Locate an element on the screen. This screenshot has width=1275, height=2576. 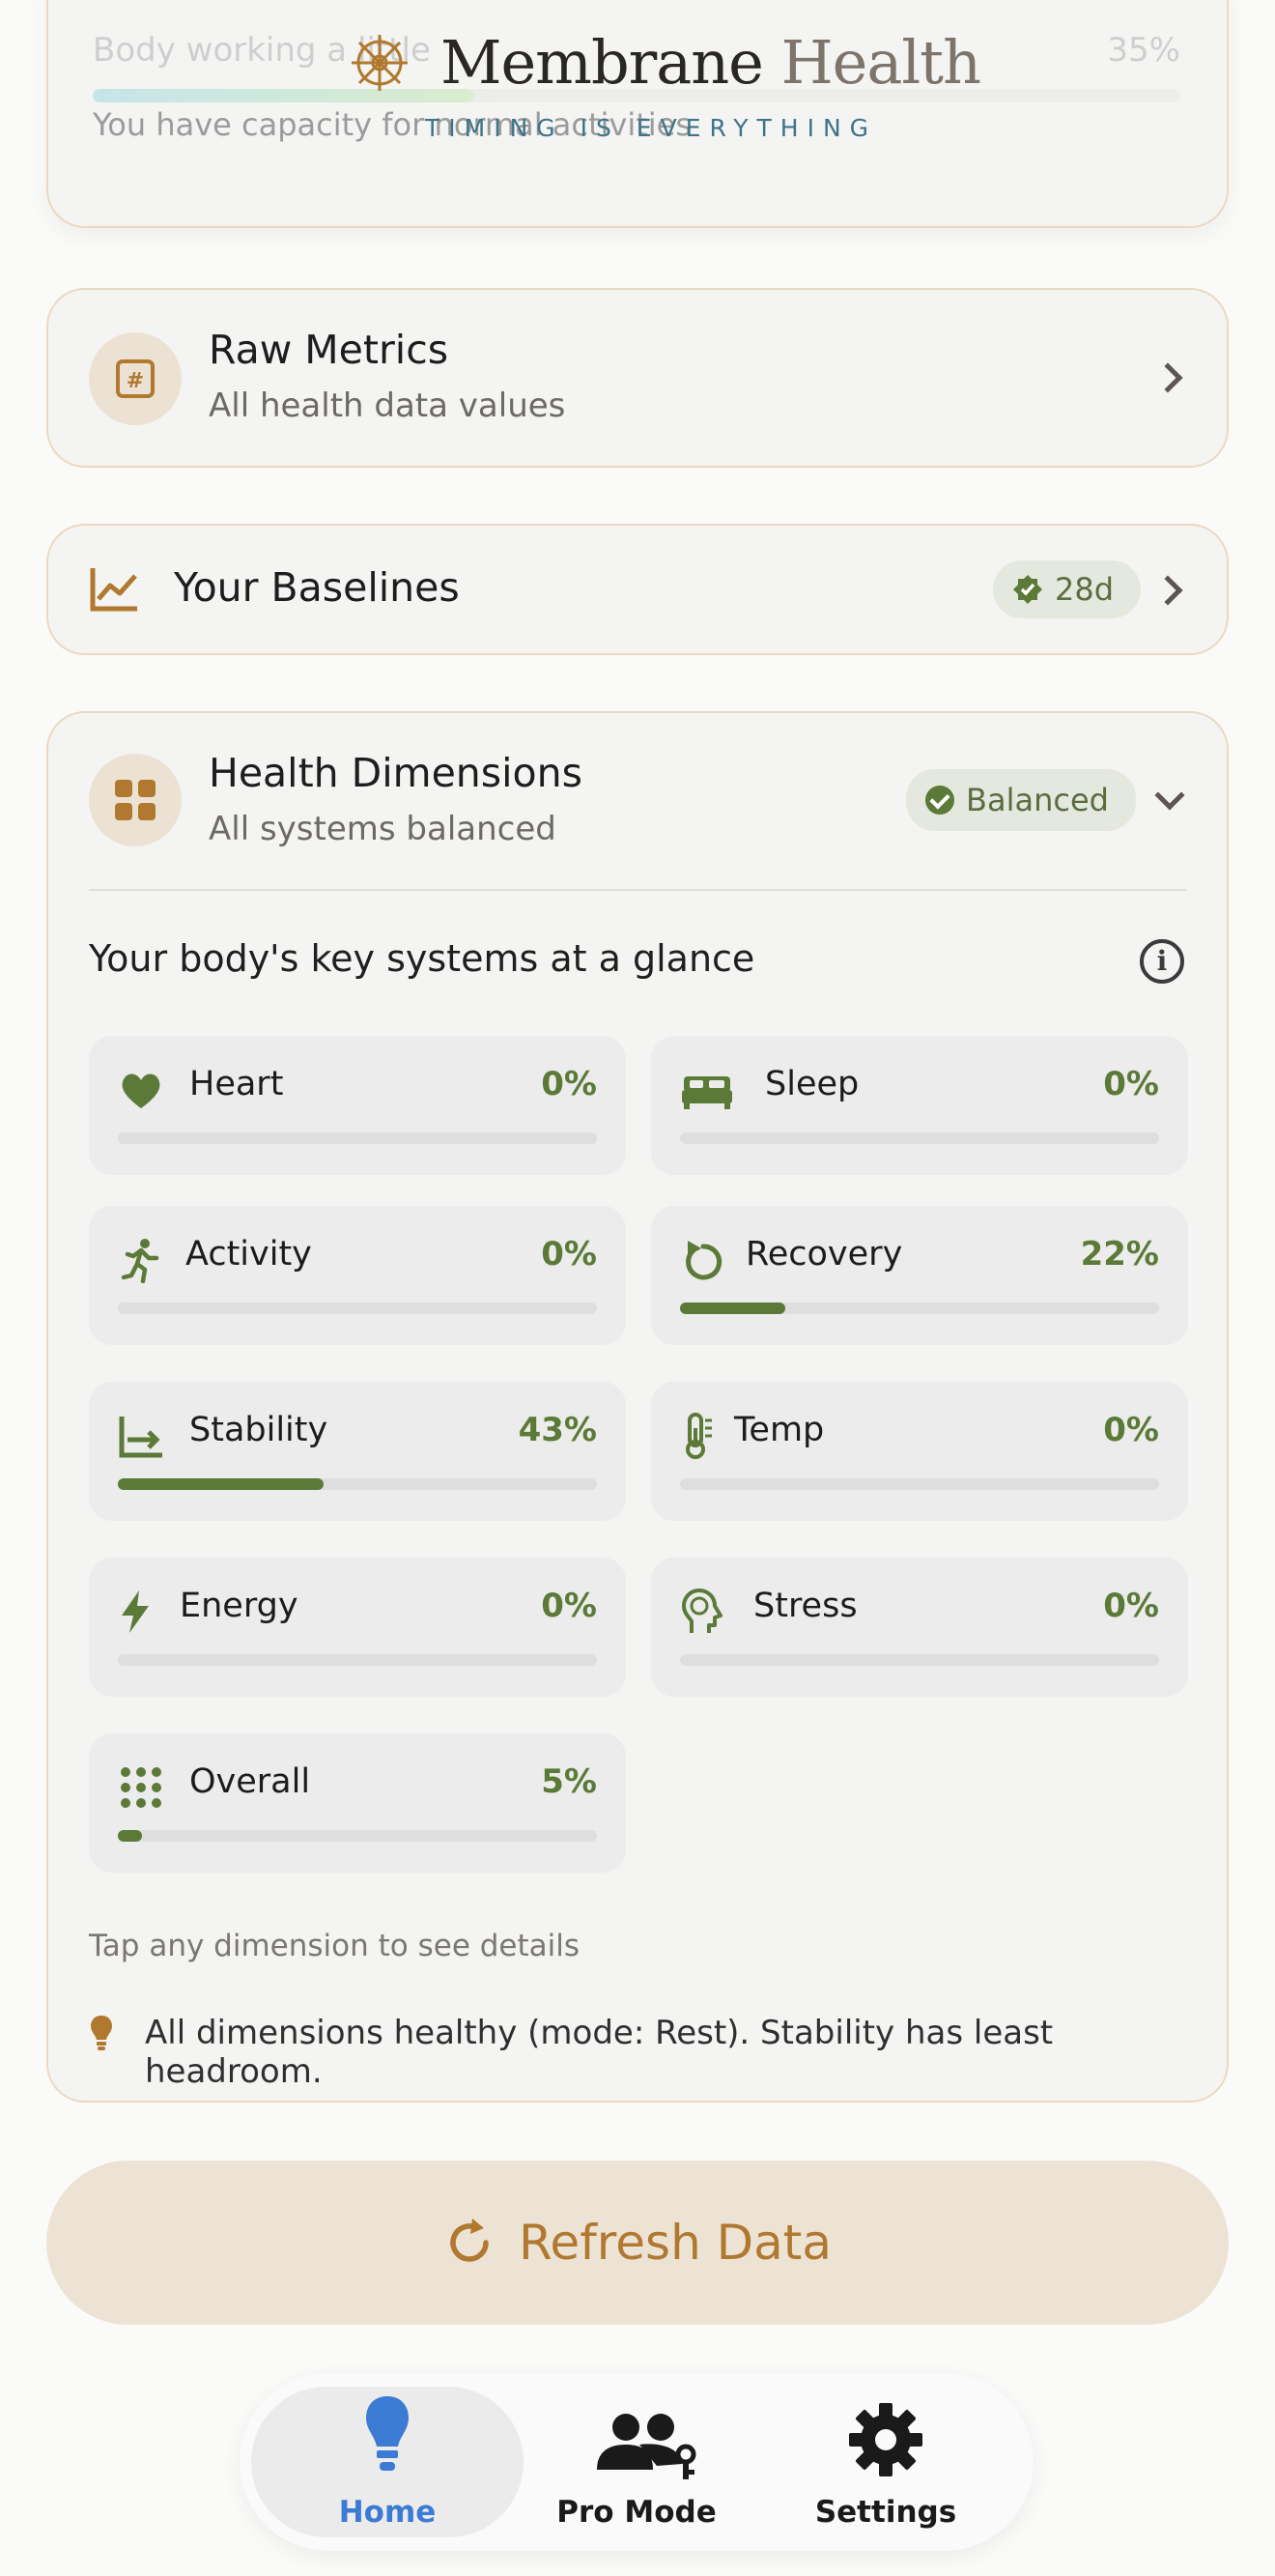
gear-icon is located at coordinates (886, 2440).